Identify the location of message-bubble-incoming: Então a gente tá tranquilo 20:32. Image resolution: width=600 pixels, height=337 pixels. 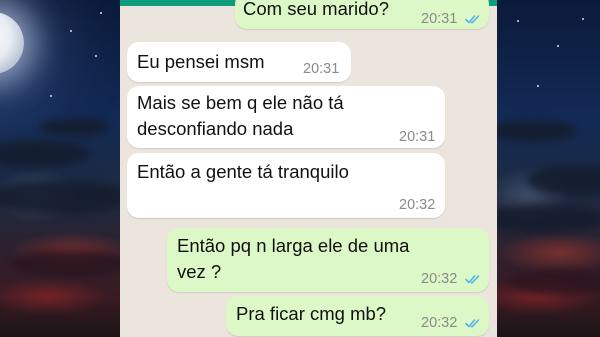
(286, 185).